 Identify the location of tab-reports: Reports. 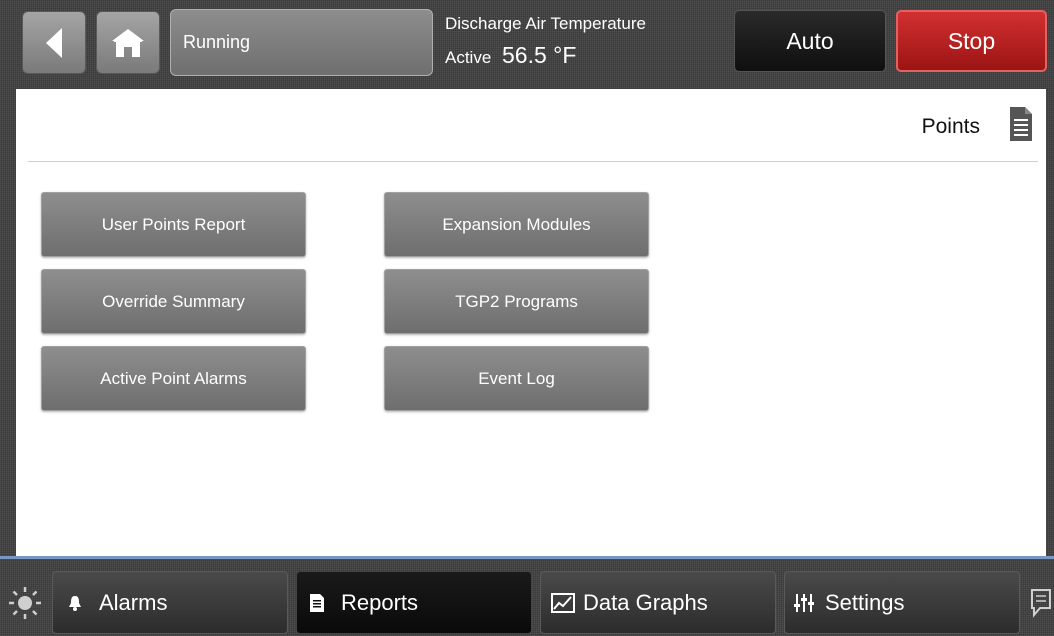
(414, 602).